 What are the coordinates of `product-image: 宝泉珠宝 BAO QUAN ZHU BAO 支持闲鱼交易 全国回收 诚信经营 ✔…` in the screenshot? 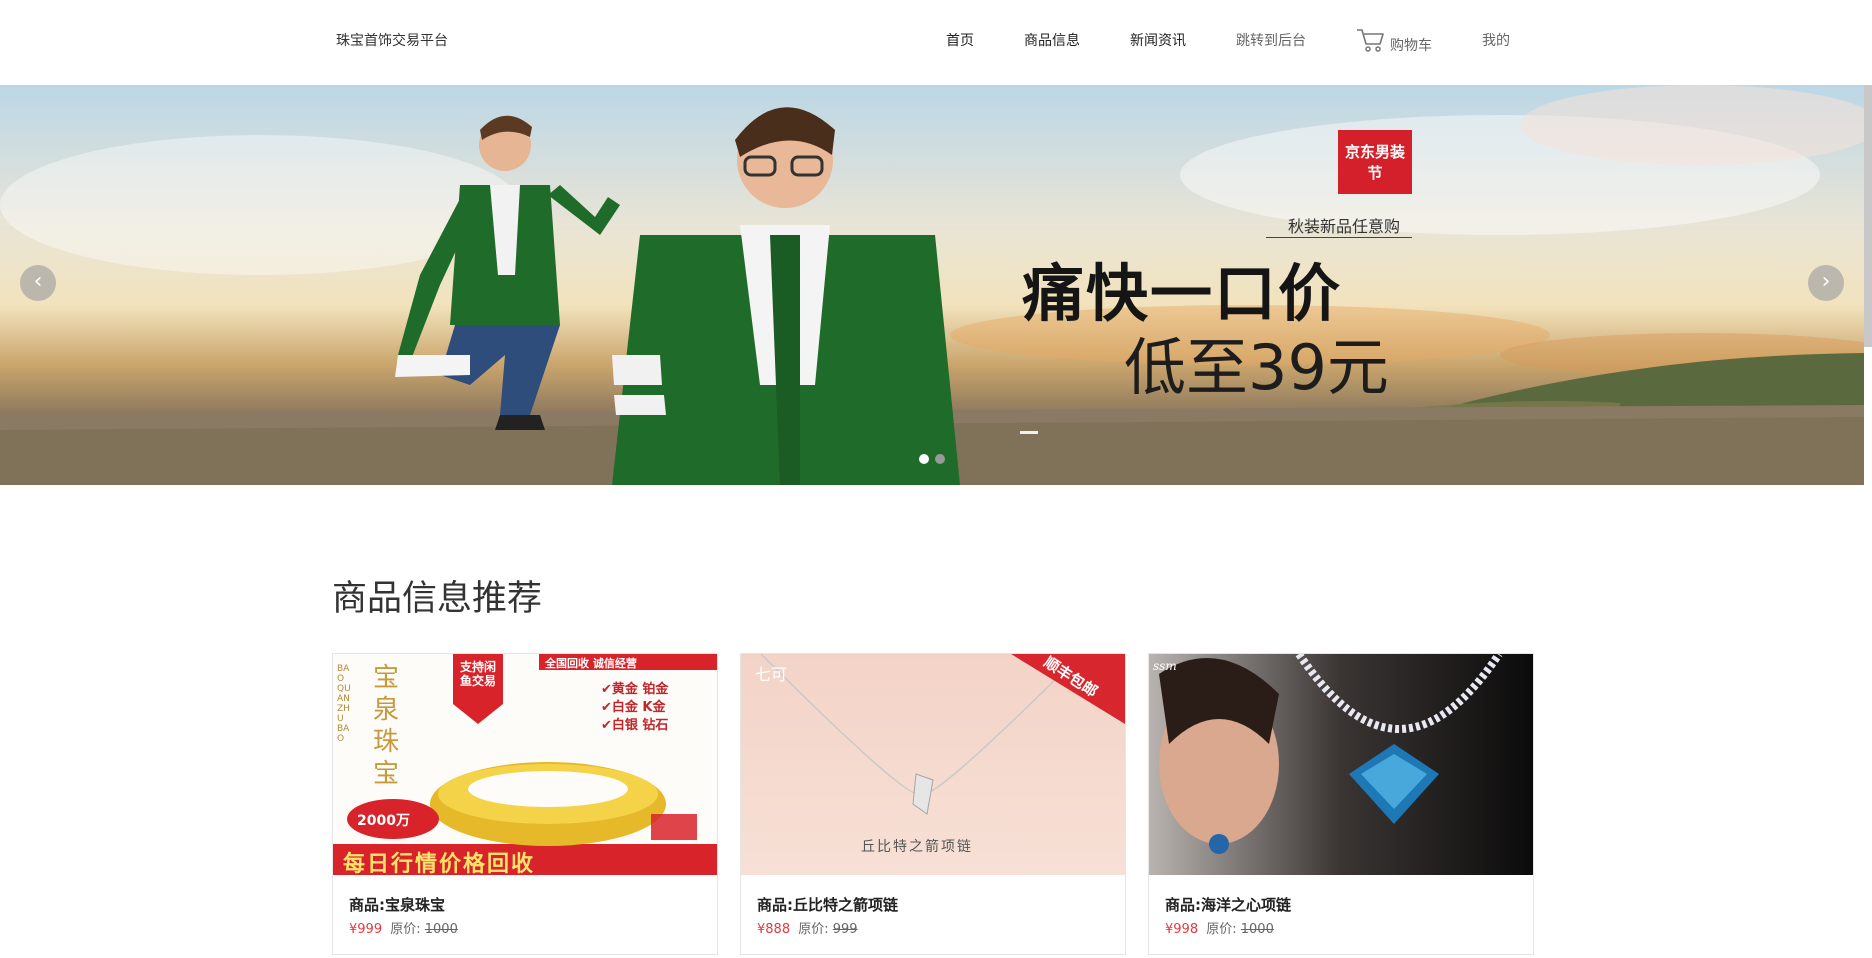 It's located at (525, 764).